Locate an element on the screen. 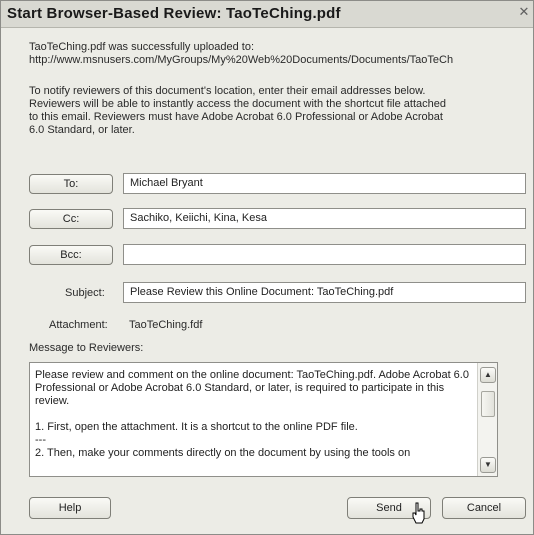 Image resolution: width=534 pixels, height=535 pixels. to-field: Michael Bryant is located at coordinates (324, 183).